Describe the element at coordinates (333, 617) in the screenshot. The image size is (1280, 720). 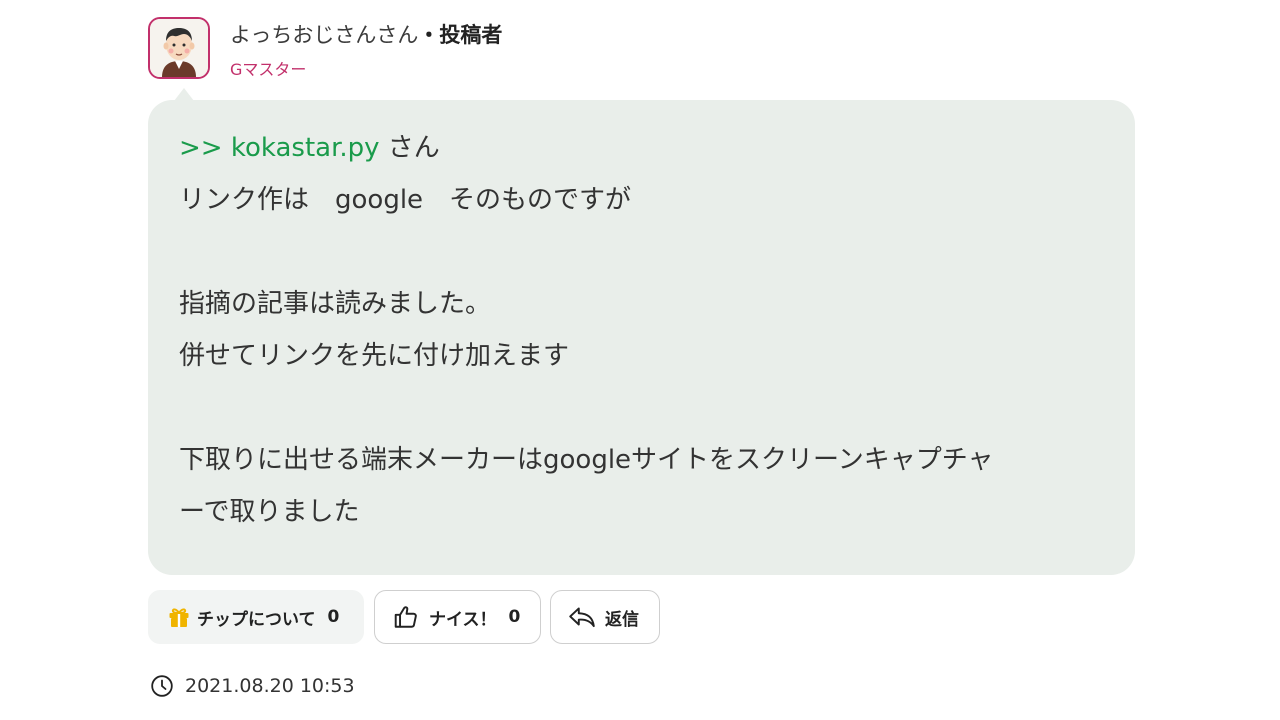
I see `tip-count: 0` at that location.